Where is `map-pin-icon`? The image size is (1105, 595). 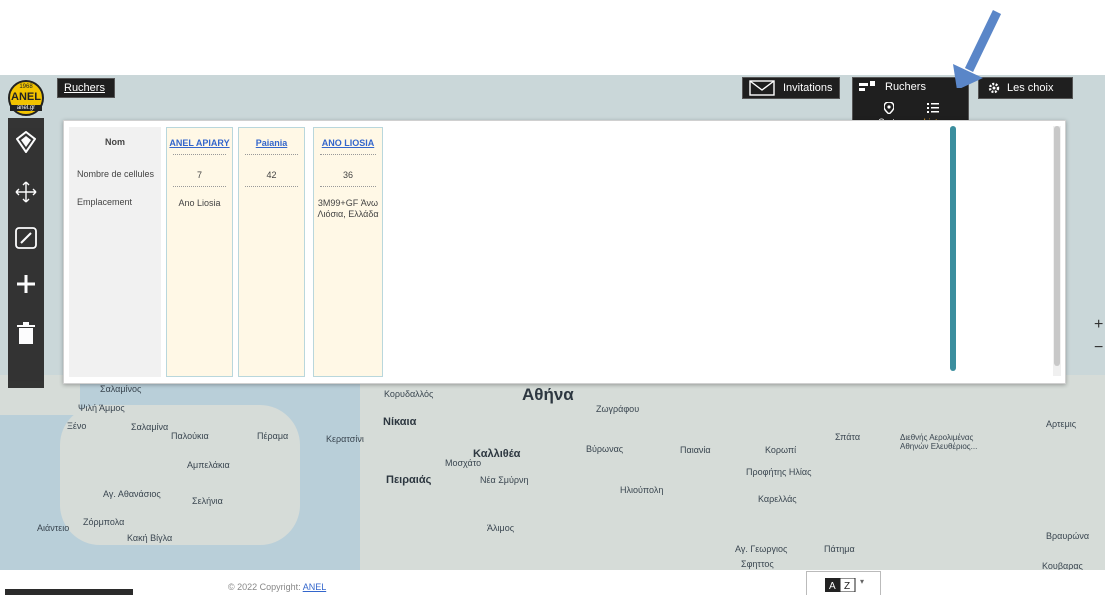 map-pin-icon is located at coordinates (889, 108).